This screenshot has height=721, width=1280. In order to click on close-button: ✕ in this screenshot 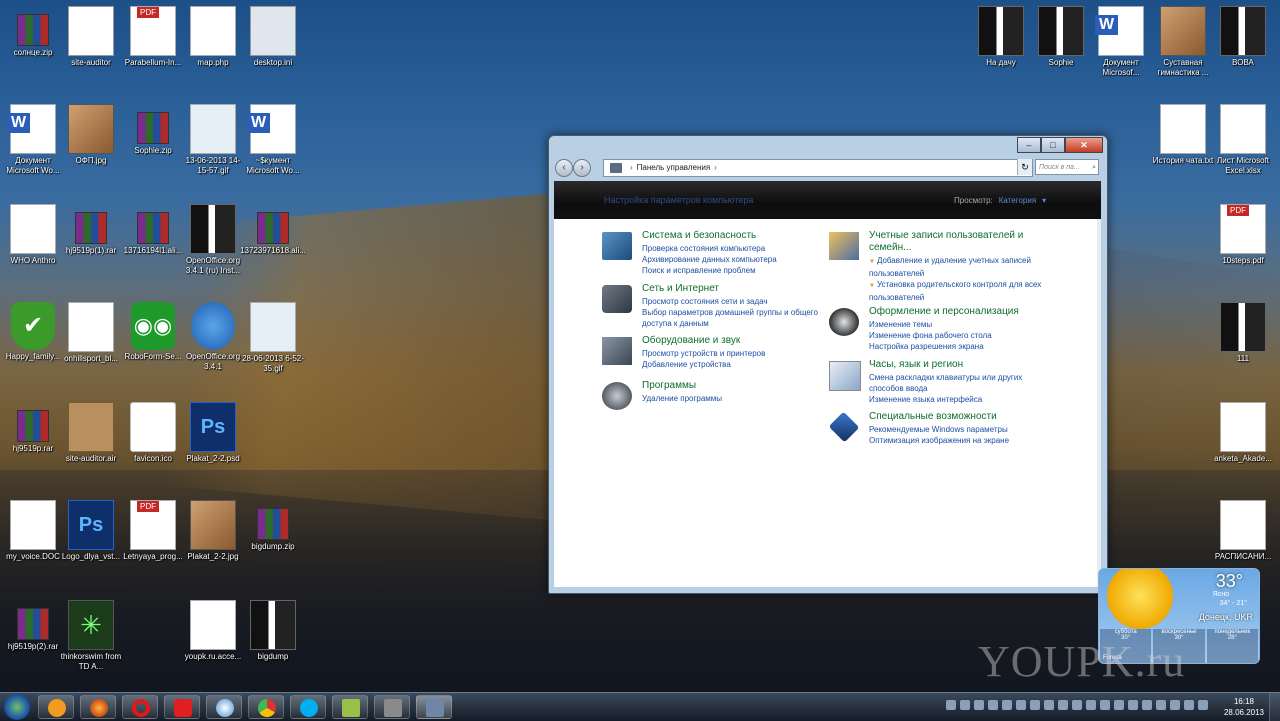, I will do `click(1084, 145)`.